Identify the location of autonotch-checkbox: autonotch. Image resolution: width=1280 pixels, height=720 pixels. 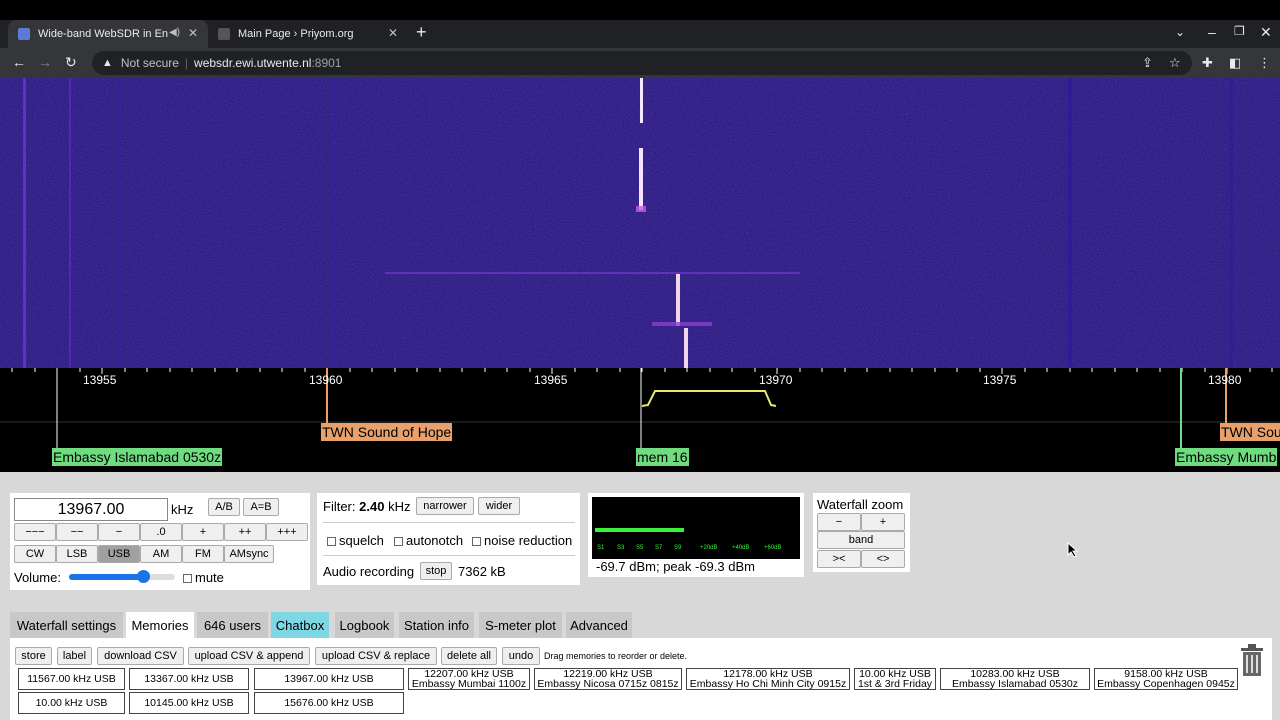
(428, 540).